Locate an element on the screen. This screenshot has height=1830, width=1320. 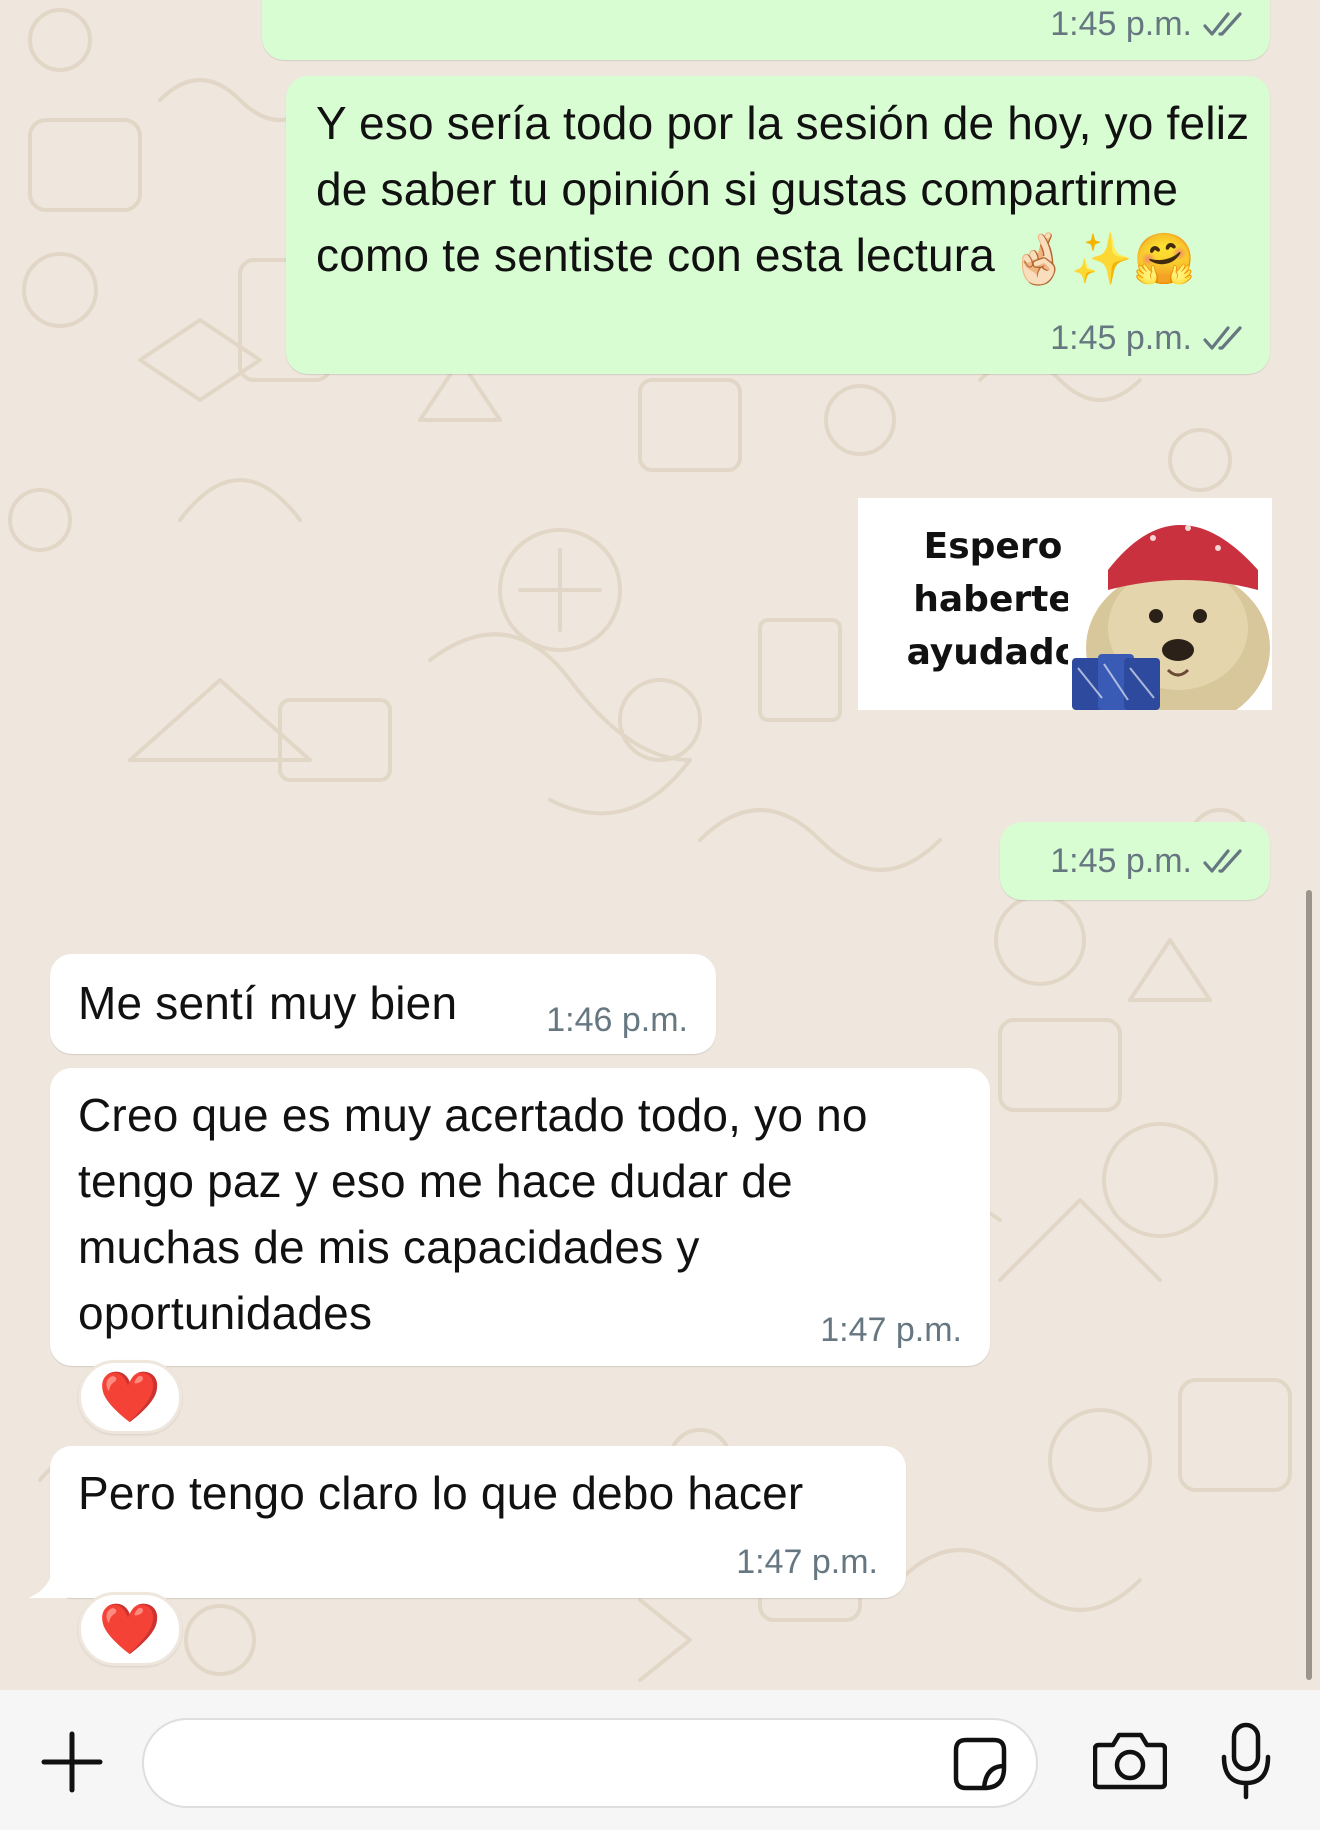
sticker-icon is located at coordinates (980, 1764).